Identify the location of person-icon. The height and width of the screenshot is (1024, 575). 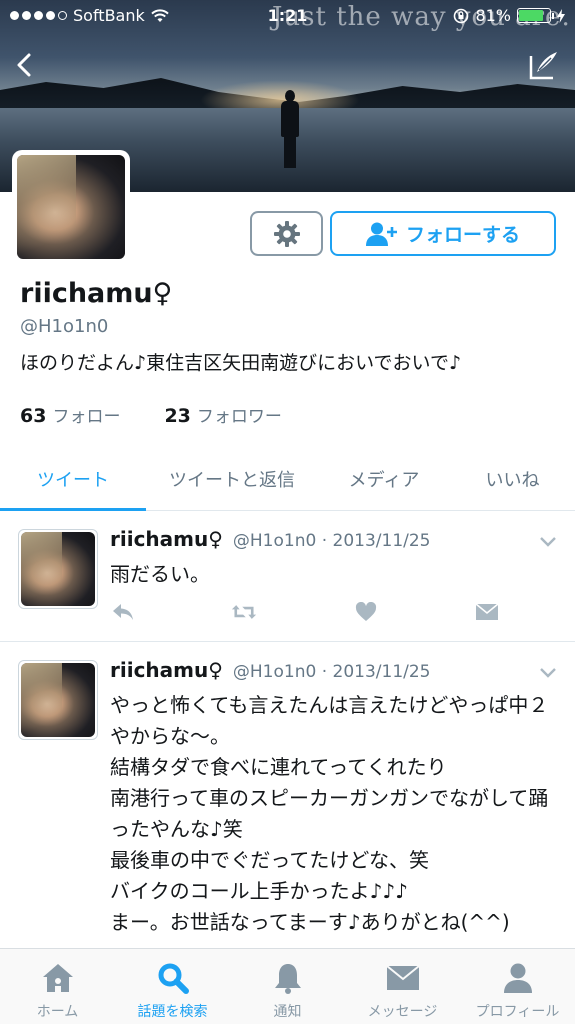
(517, 978).